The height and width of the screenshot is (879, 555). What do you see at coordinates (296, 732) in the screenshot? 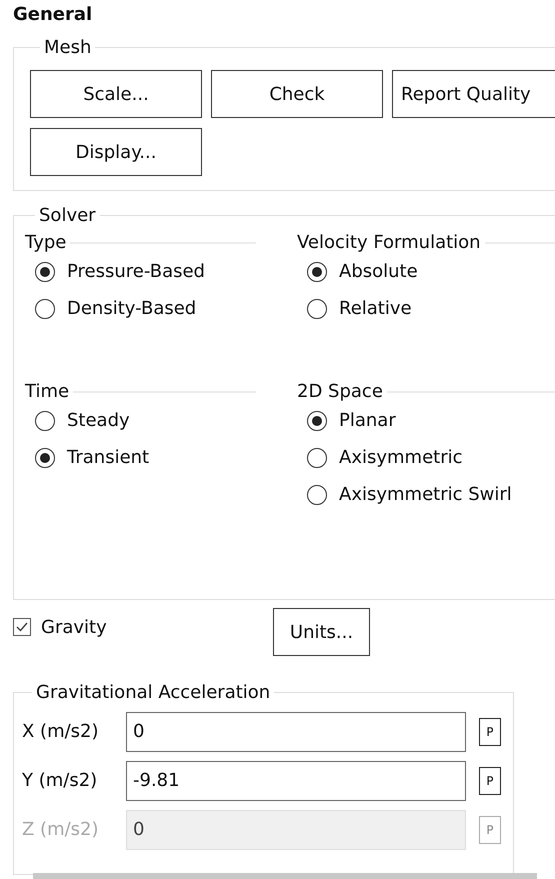
I see `input-field: 0` at bounding box center [296, 732].